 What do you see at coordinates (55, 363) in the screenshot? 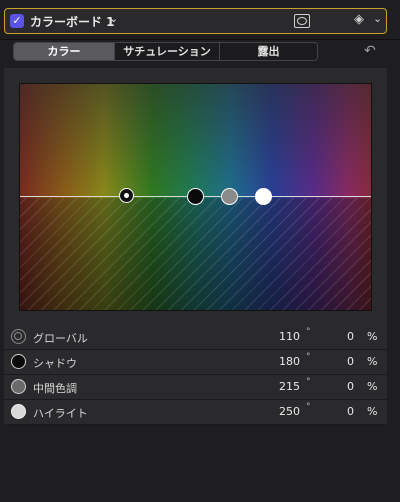
I see `row-label: シャドウ` at bounding box center [55, 363].